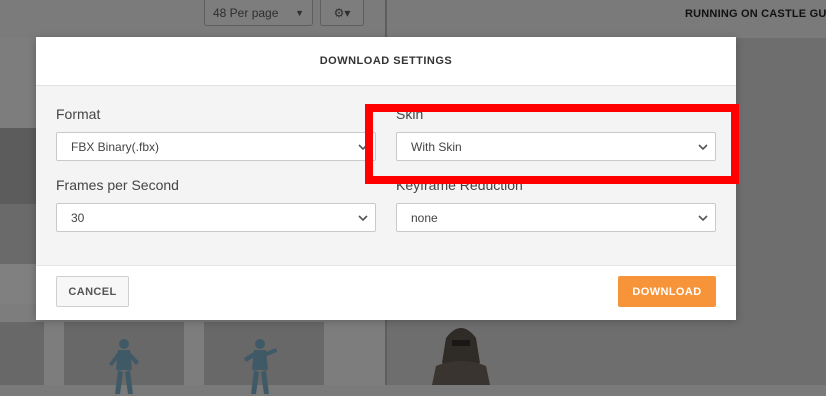 The height and width of the screenshot is (396, 826). What do you see at coordinates (216, 146) in the screenshot?
I see `format-select: FBX Binary(.fbx)` at bounding box center [216, 146].